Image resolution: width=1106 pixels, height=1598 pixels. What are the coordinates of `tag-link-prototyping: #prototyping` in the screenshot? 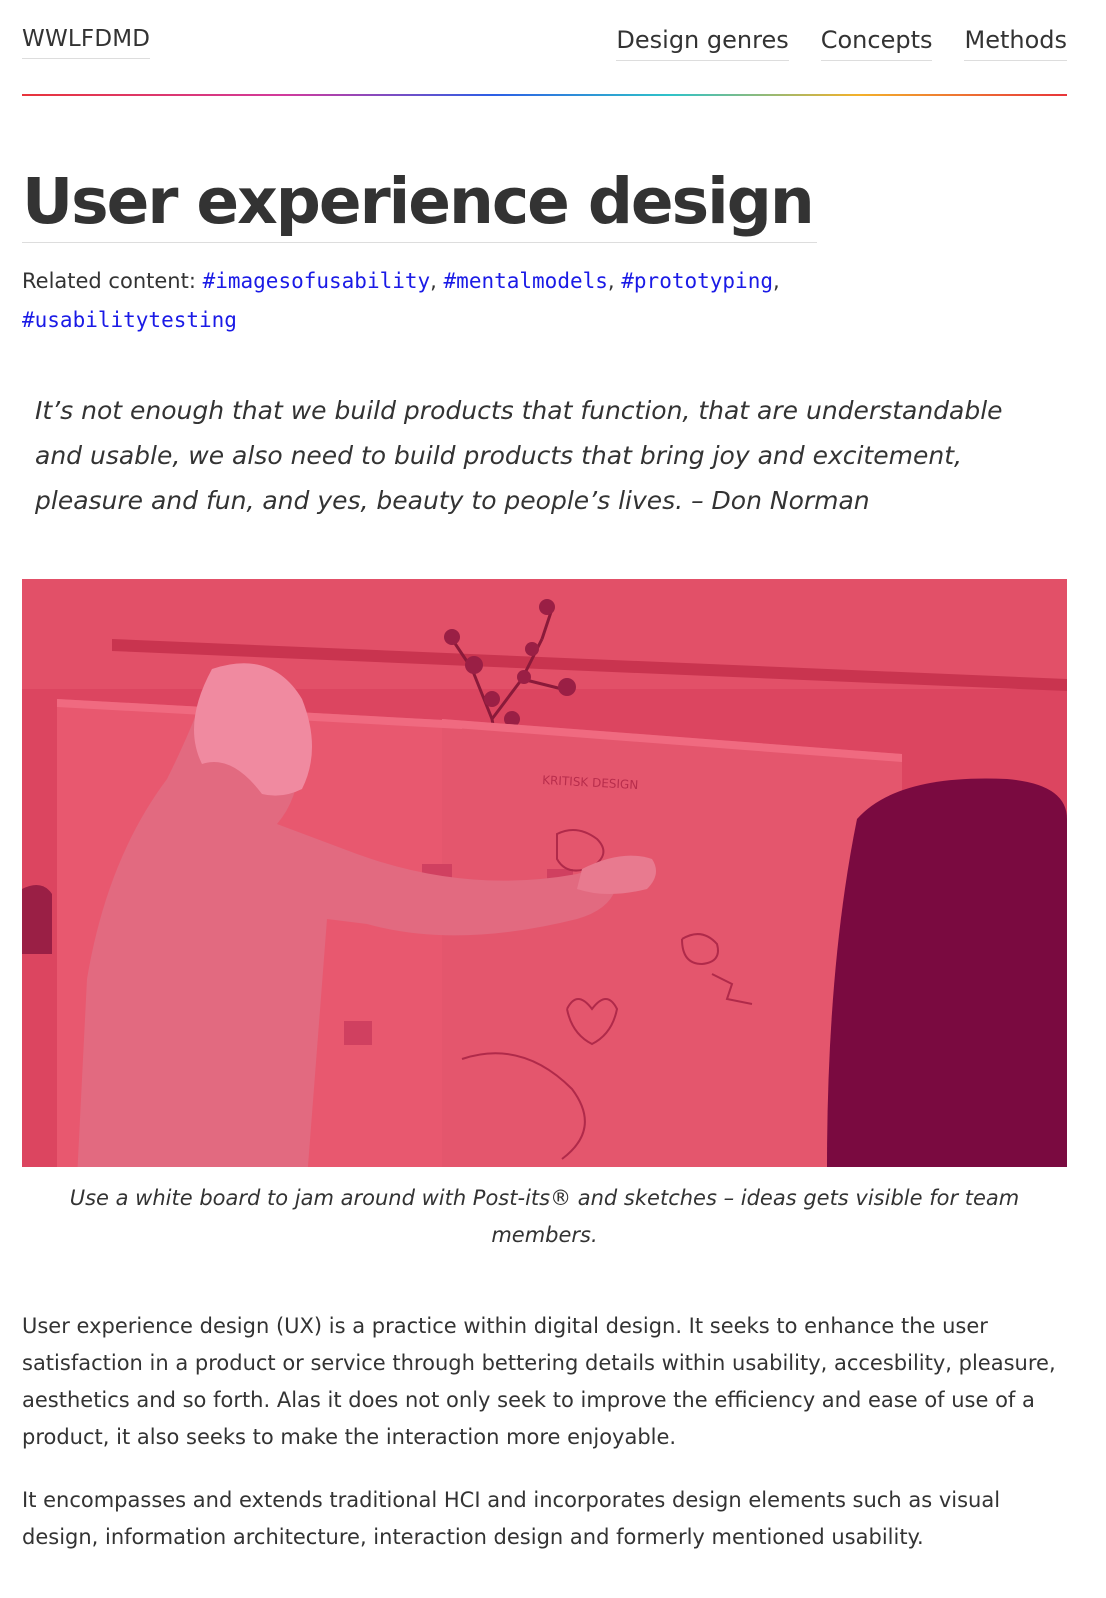 It's located at (697, 281).